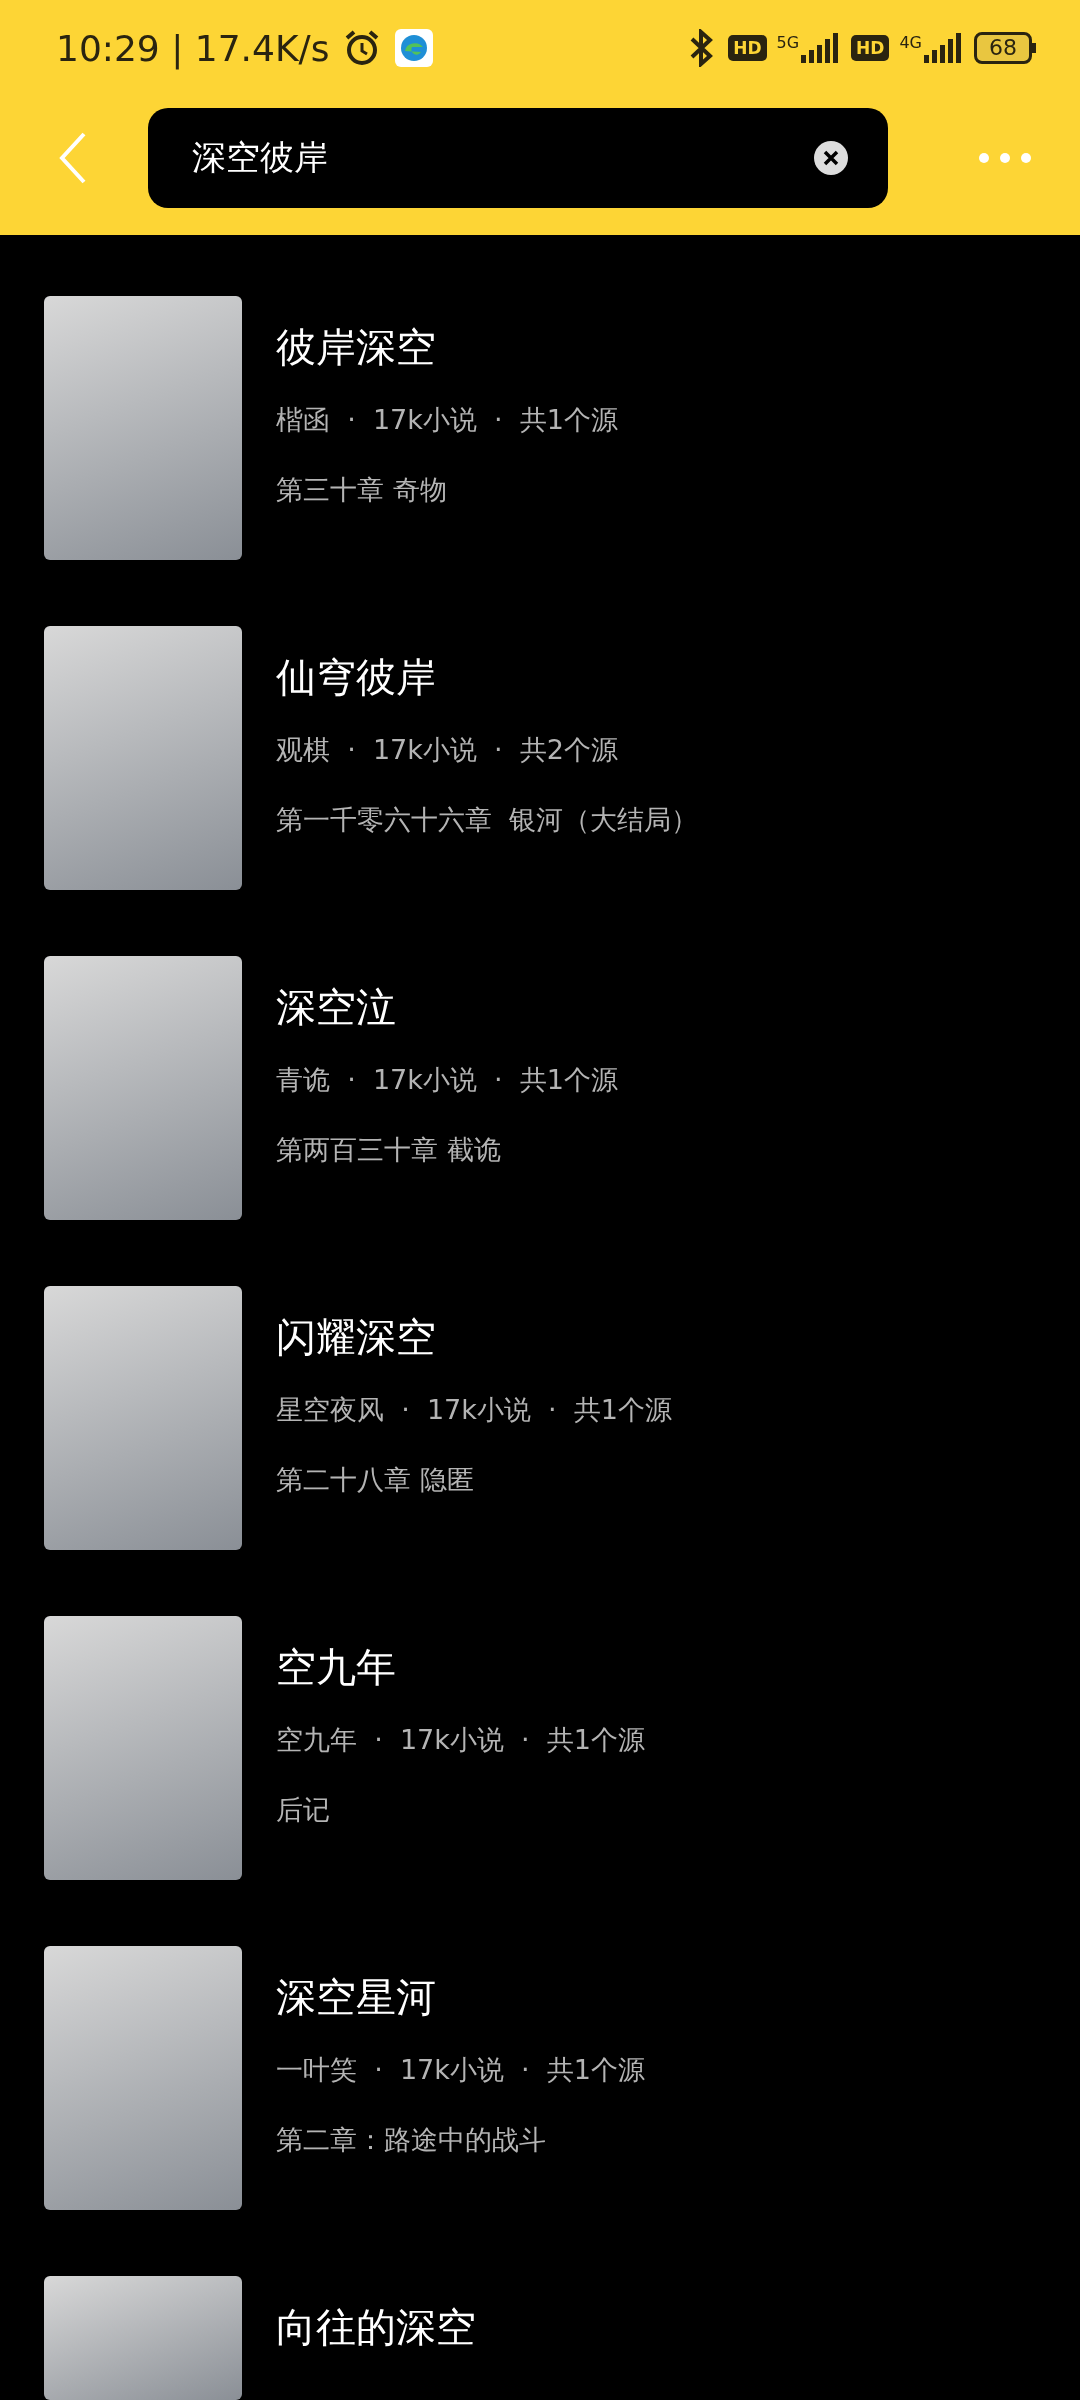  Describe the element at coordinates (362, 490) in the screenshot. I see `latest-chapter: 第三十章 奇物` at that location.